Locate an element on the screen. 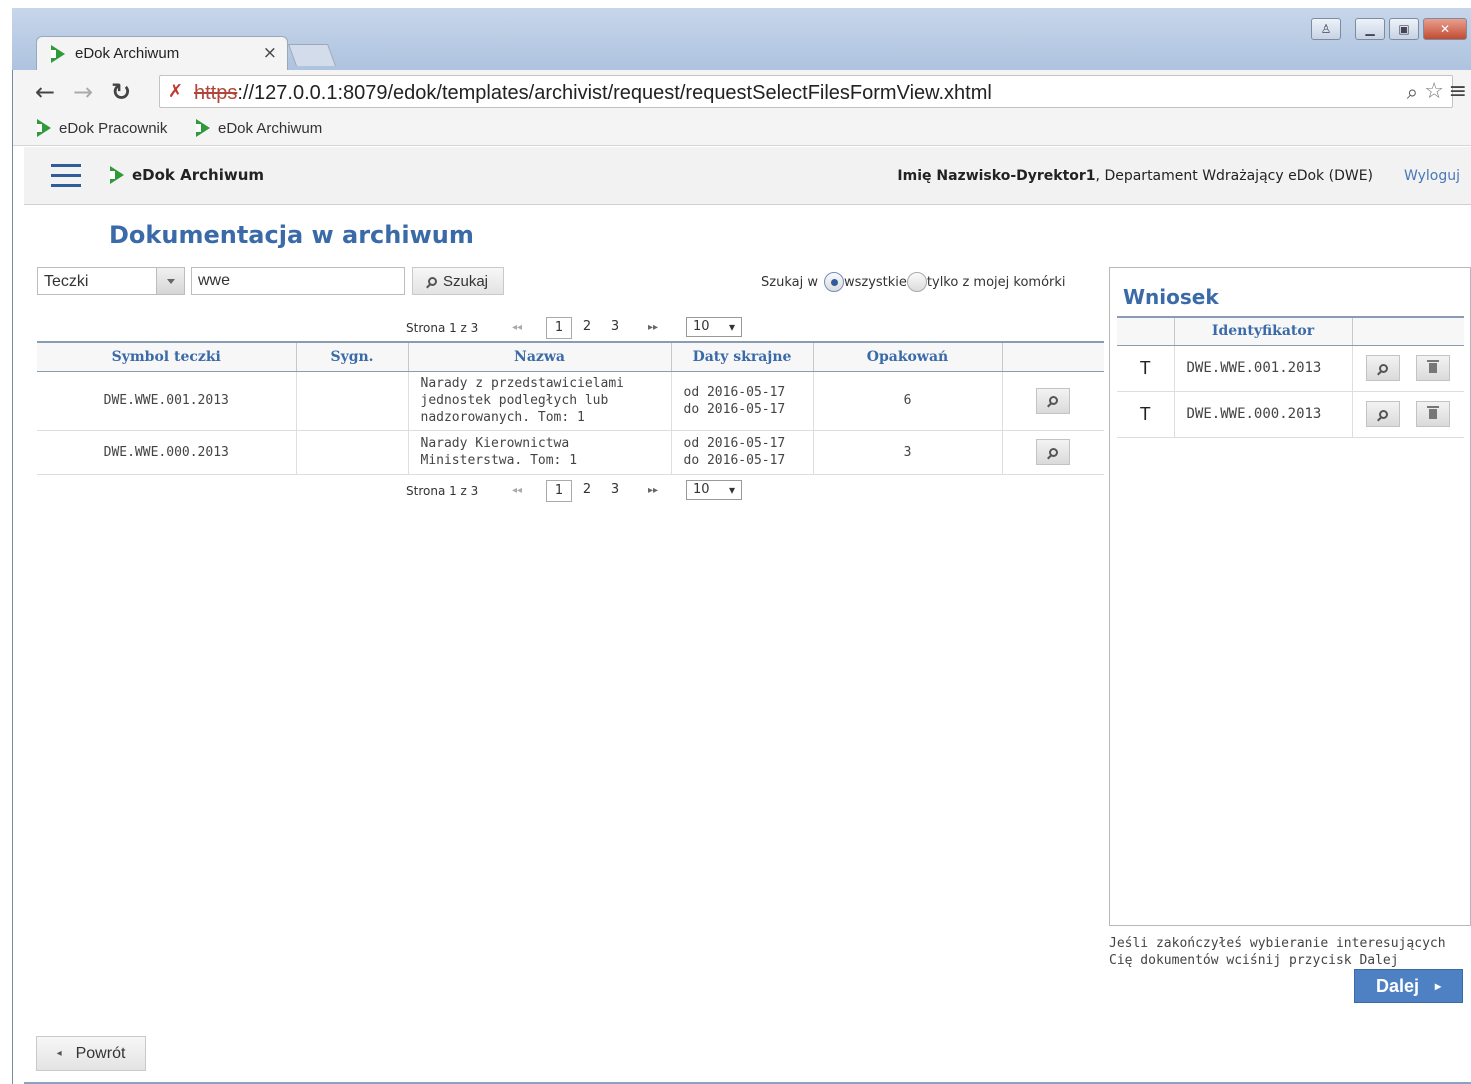 This screenshot has height=1084, width=1471. edok-favicon-icon is located at coordinates (58, 54).